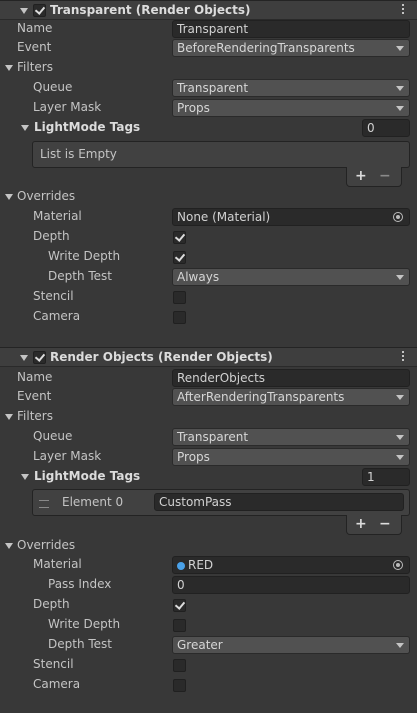 The height and width of the screenshot is (713, 417). I want to click on depth-test-value: Always, so click(198, 277).